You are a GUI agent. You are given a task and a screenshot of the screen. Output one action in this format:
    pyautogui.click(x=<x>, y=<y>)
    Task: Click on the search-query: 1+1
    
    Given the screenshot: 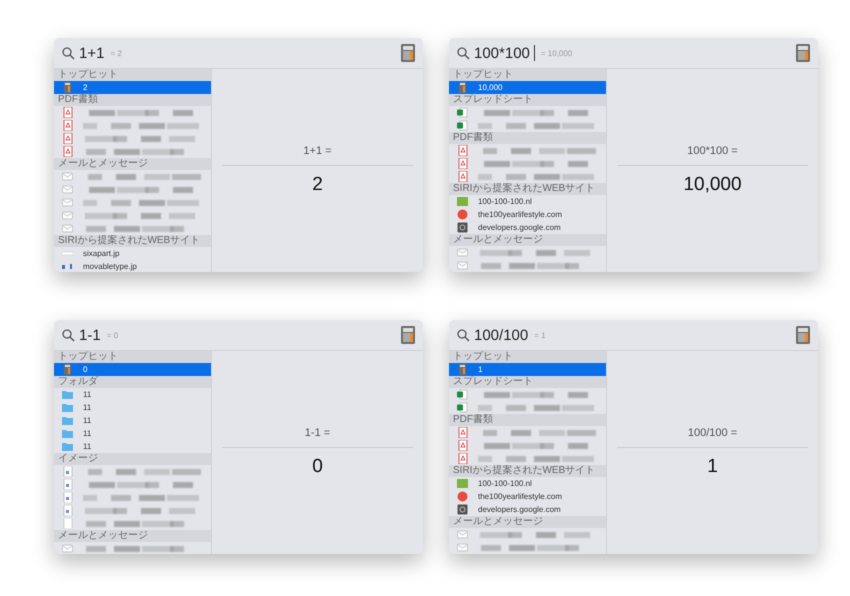 What is the action you would take?
    pyautogui.click(x=91, y=53)
    